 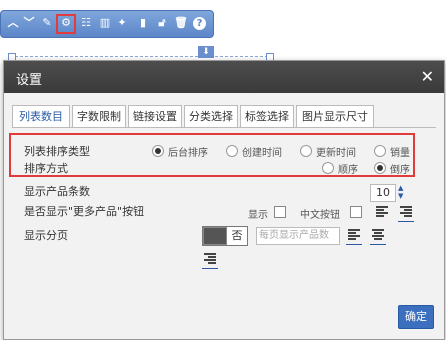 What do you see at coordinates (335, 116) in the screenshot?
I see `tab-image-size: 图片显示尺寸` at bounding box center [335, 116].